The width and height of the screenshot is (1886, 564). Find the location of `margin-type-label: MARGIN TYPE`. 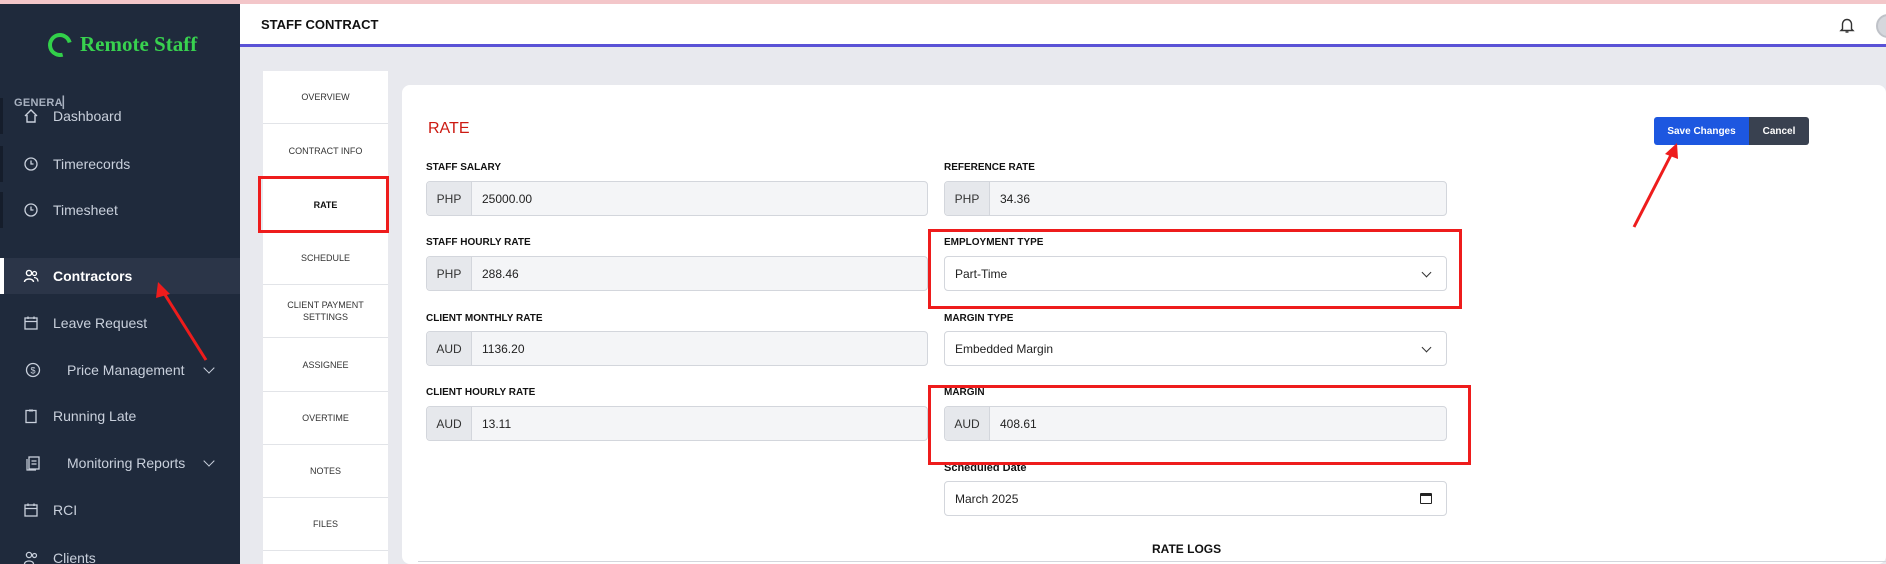

margin-type-label: MARGIN TYPE is located at coordinates (979, 318).